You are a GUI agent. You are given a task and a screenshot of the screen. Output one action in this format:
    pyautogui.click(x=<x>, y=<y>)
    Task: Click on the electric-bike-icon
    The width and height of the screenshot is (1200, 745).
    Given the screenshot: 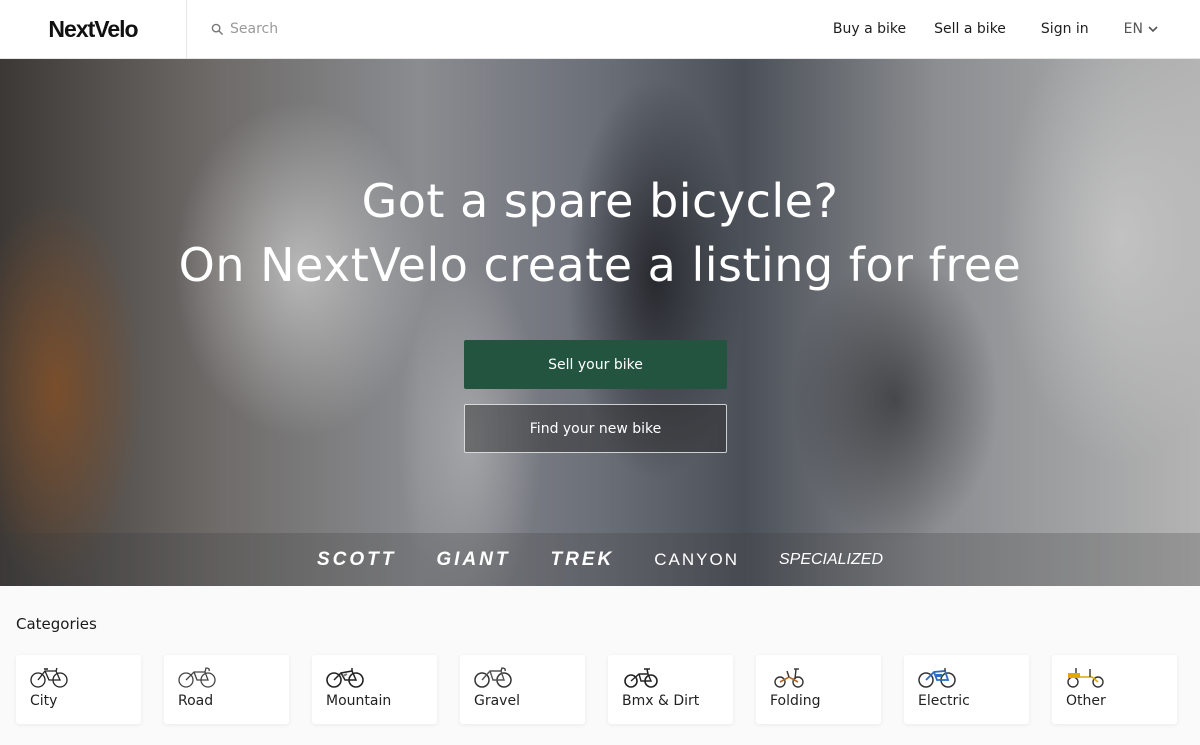 What is the action you would take?
    pyautogui.click(x=937, y=678)
    